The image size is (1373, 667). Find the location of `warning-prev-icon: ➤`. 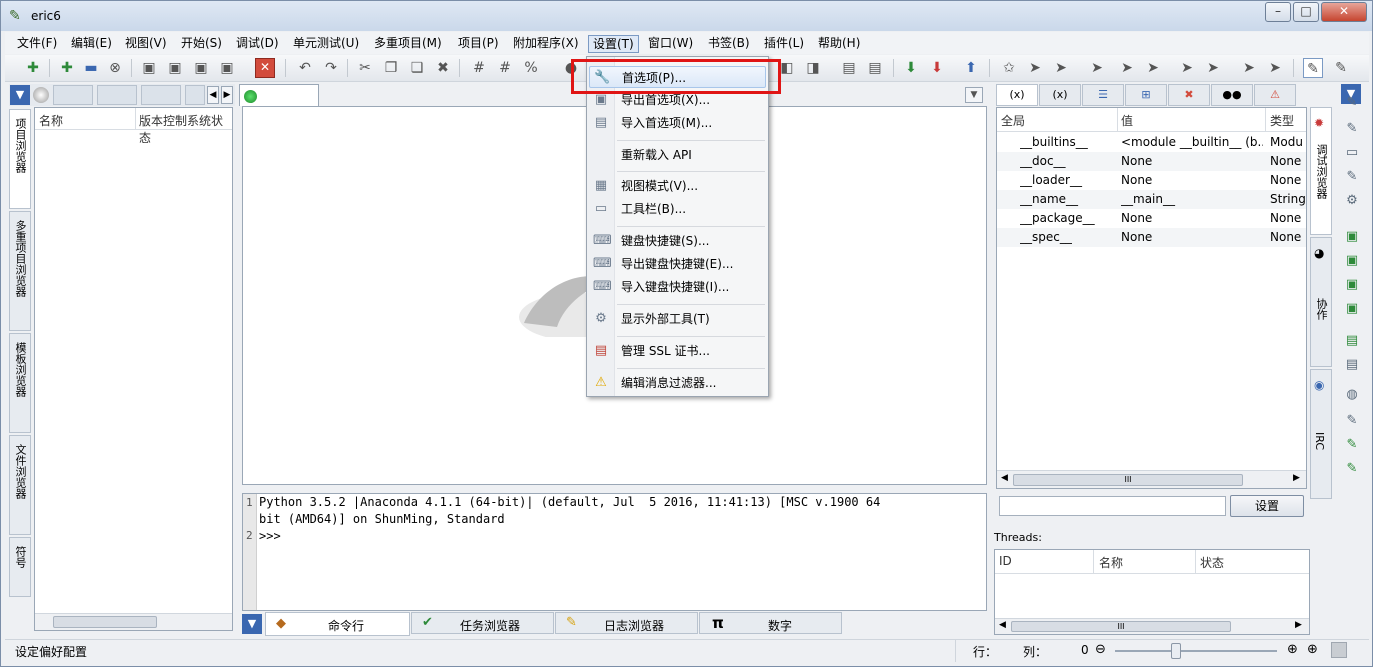

warning-prev-icon: ➤ is located at coordinates (1153, 68).